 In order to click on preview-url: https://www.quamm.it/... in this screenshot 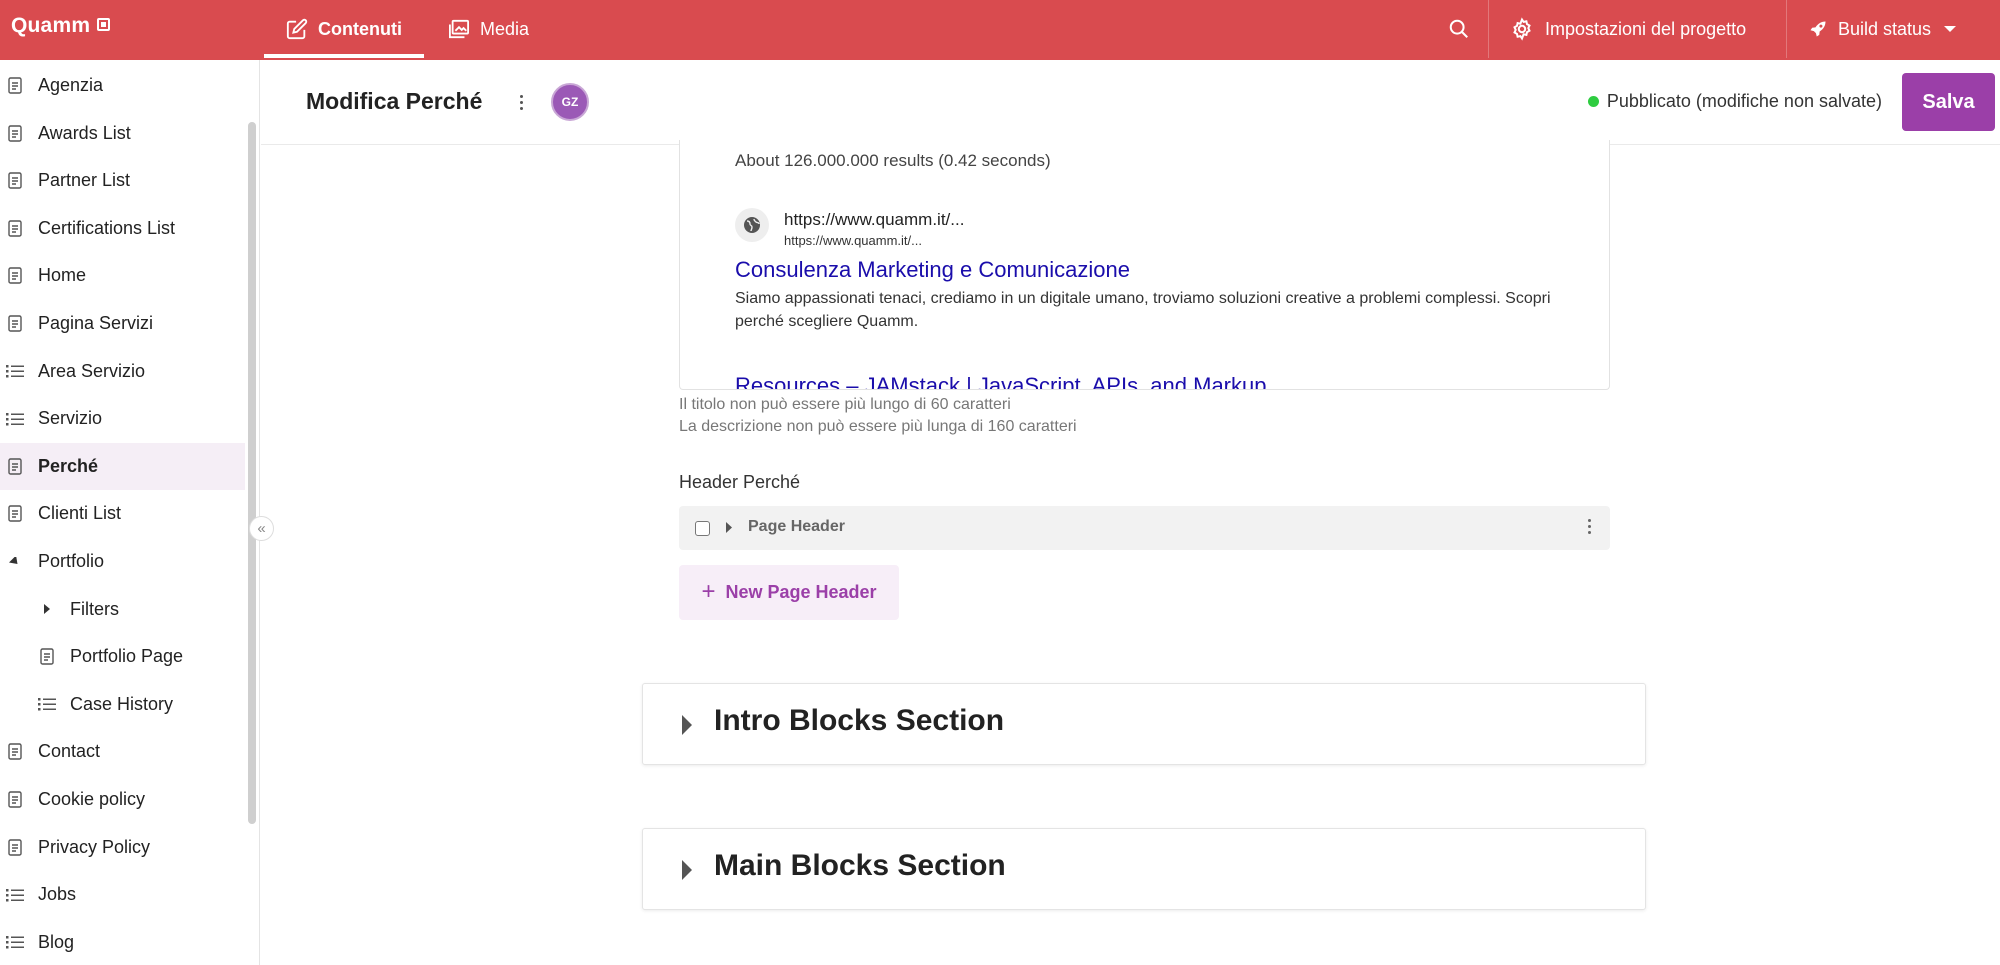, I will do `click(874, 219)`.